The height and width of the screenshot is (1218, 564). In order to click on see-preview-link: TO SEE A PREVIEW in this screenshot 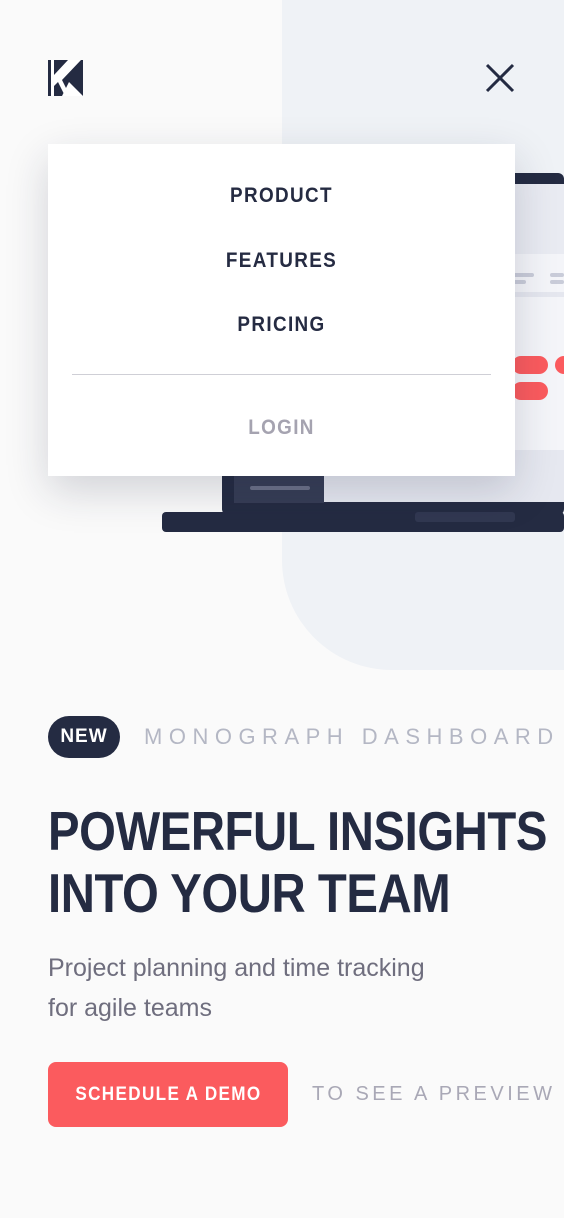, I will do `click(433, 1094)`.